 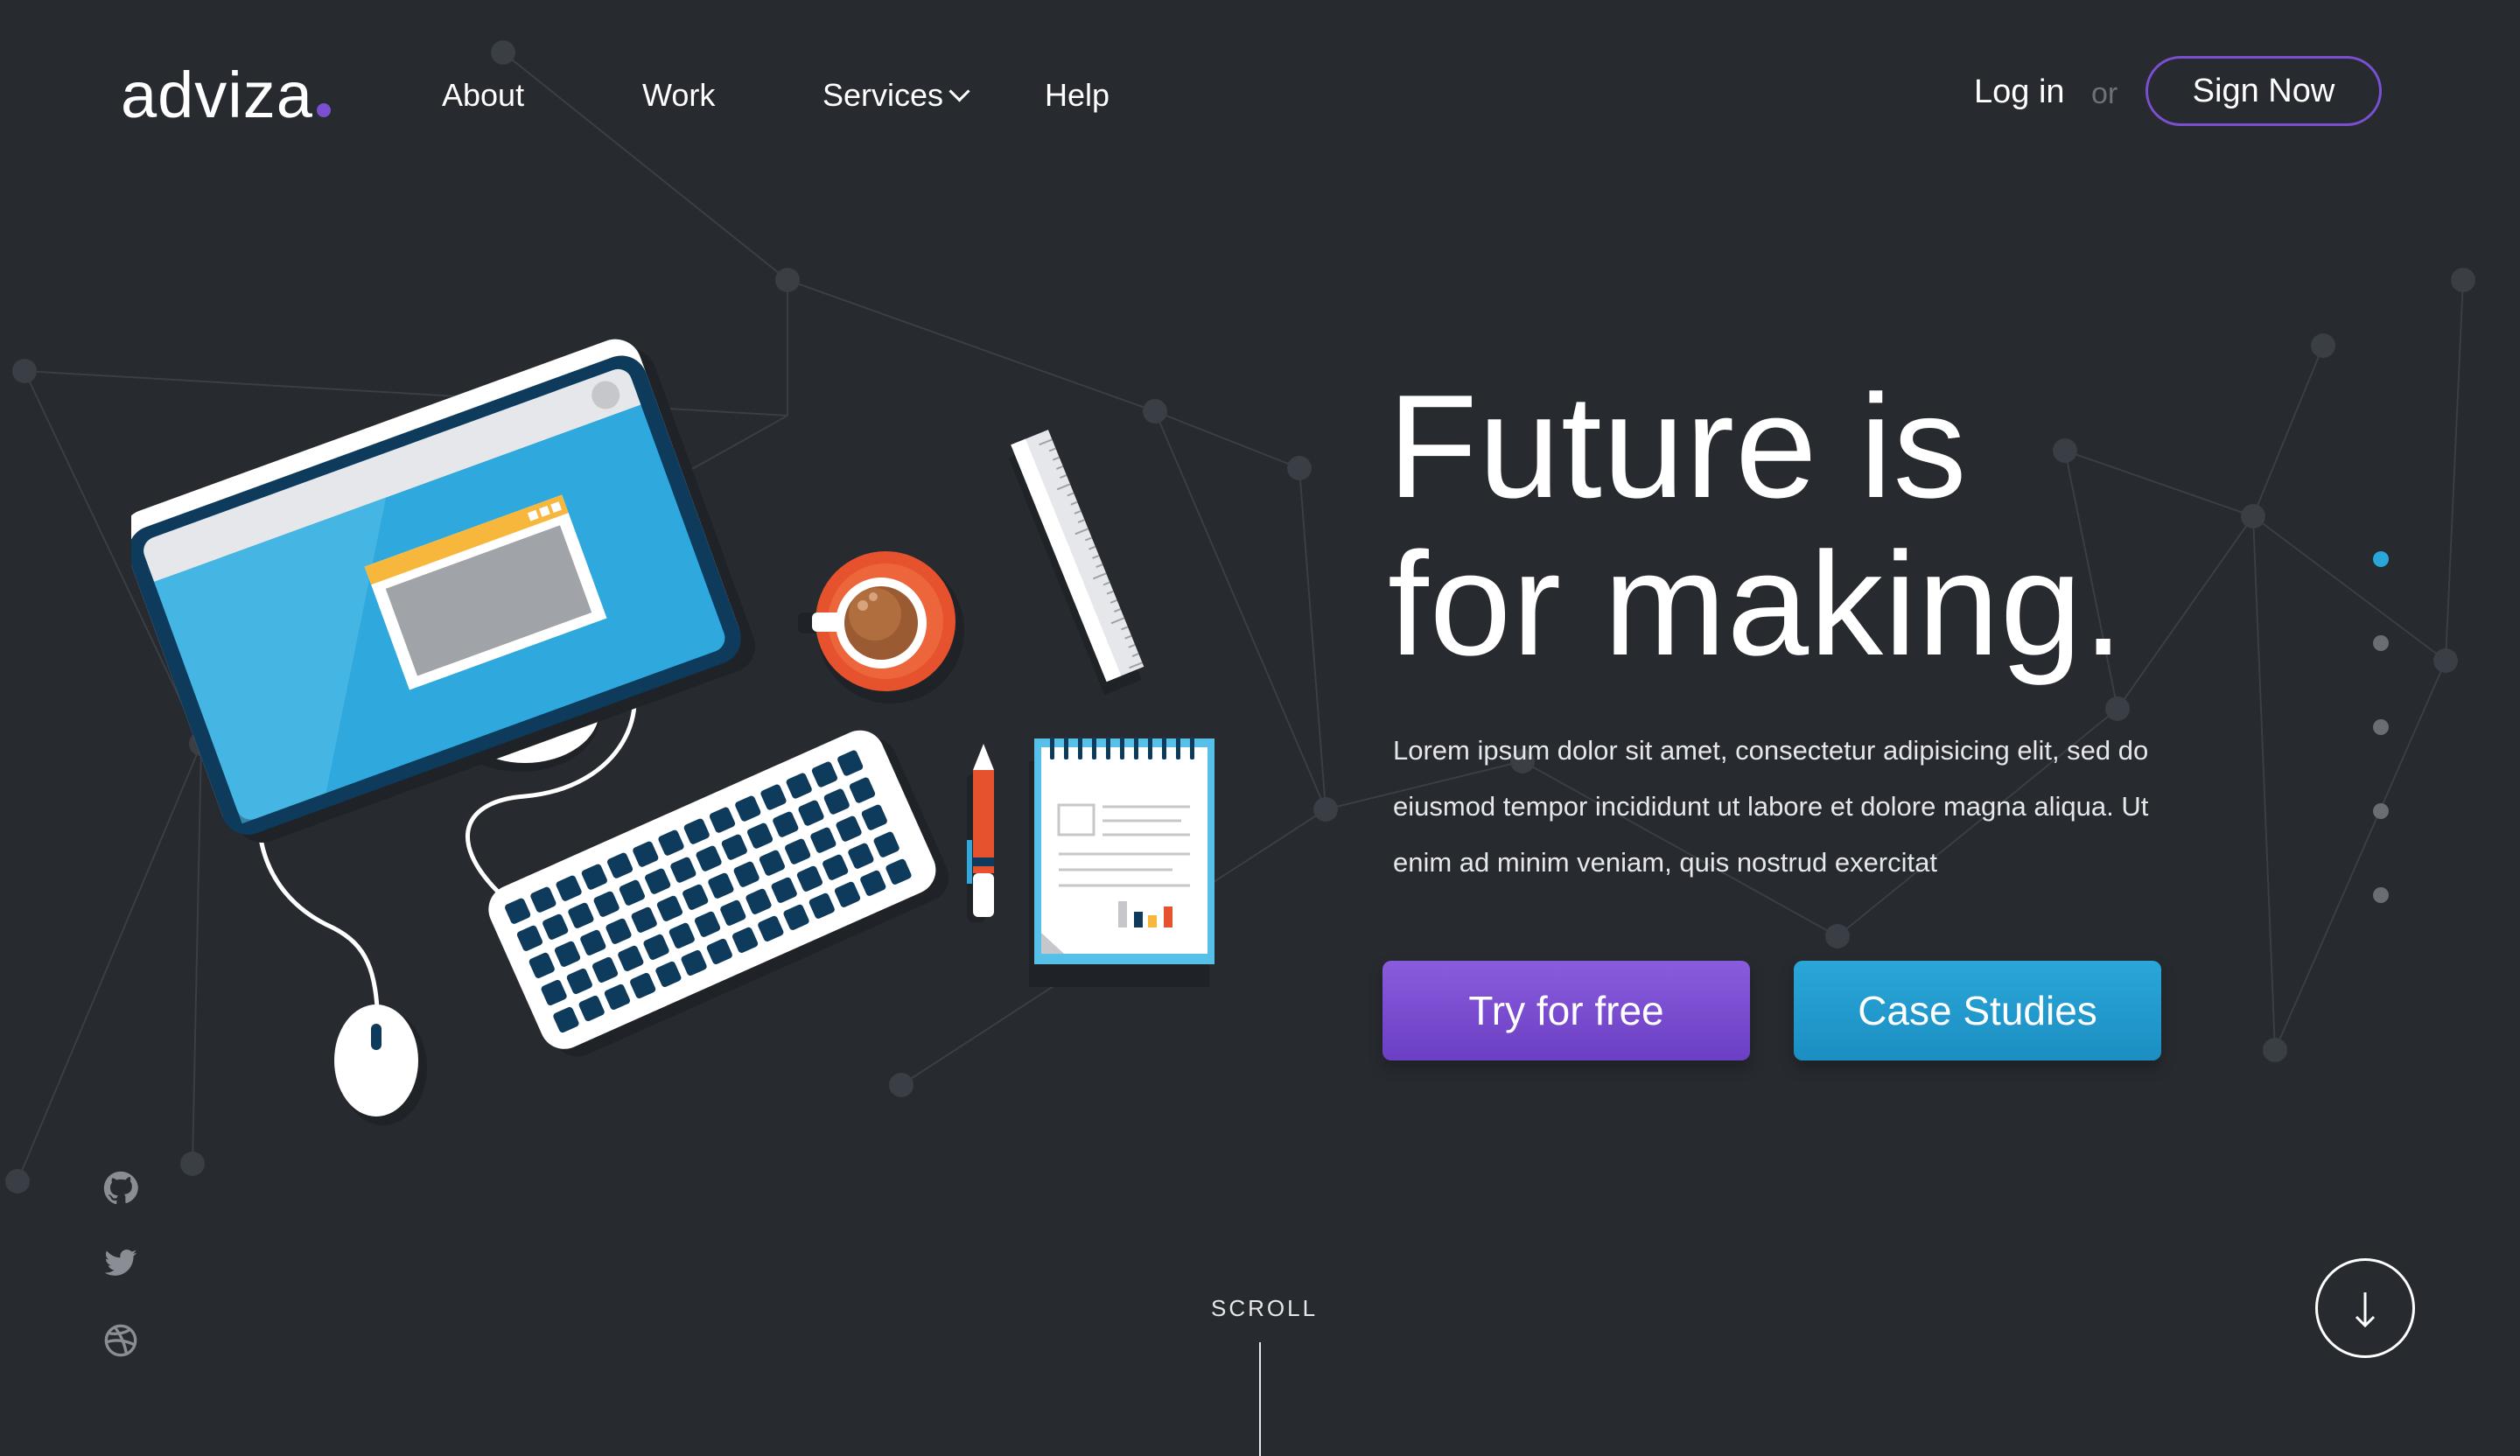 I want to click on login-link: Log in, so click(x=2019, y=92).